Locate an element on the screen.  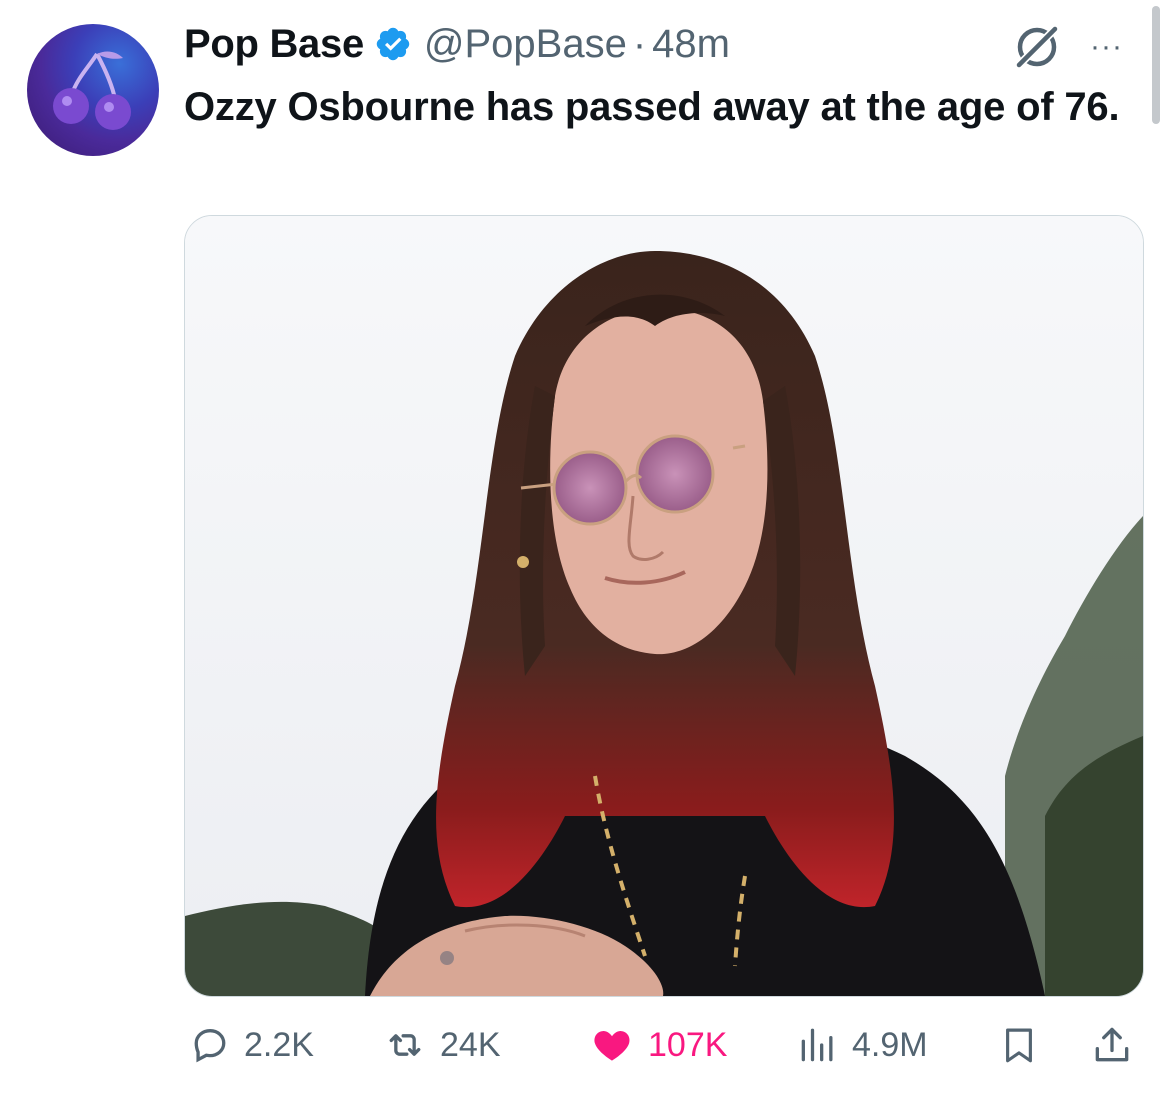
tweet-header: Pop Base @PopBase · 48m is located at coordinates (457, 44).